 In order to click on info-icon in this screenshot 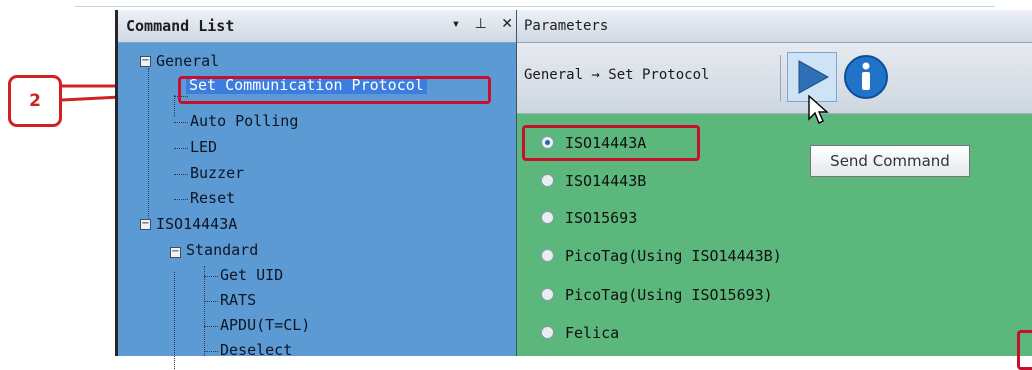, I will do `click(866, 77)`.